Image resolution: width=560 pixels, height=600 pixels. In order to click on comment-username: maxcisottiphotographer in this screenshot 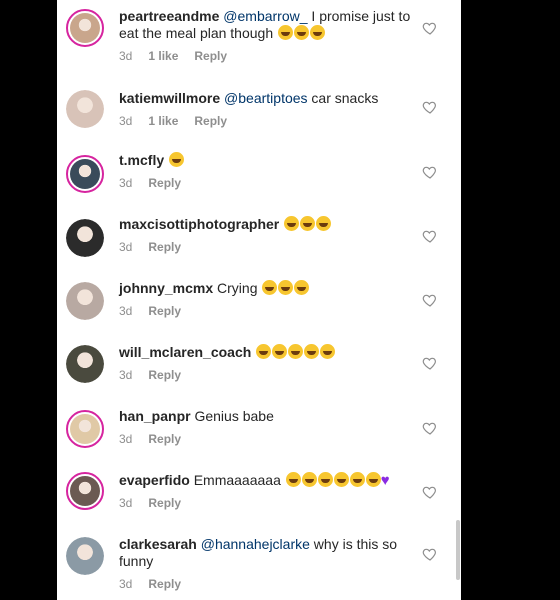, I will do `click(199, 224)`.